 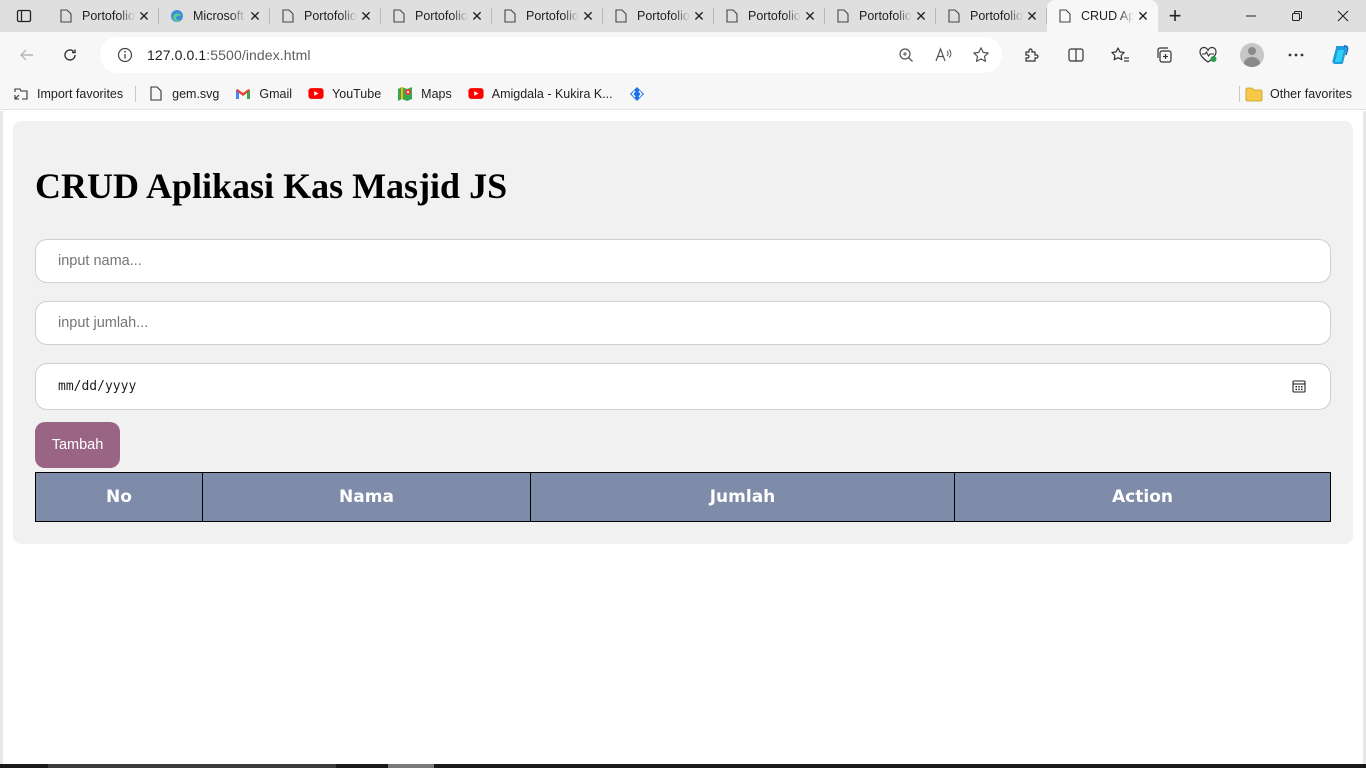 I want to click on tab-portofolio-2: Portofolio ✕, so click(x=325, y=16).